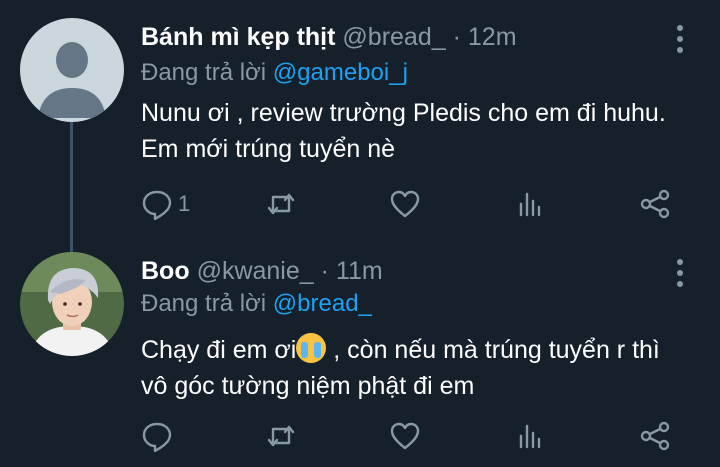  Describe the element at coordinates (340, 72) in the screenshot. I see `reply-to-link: @gameboi_j` at that location.